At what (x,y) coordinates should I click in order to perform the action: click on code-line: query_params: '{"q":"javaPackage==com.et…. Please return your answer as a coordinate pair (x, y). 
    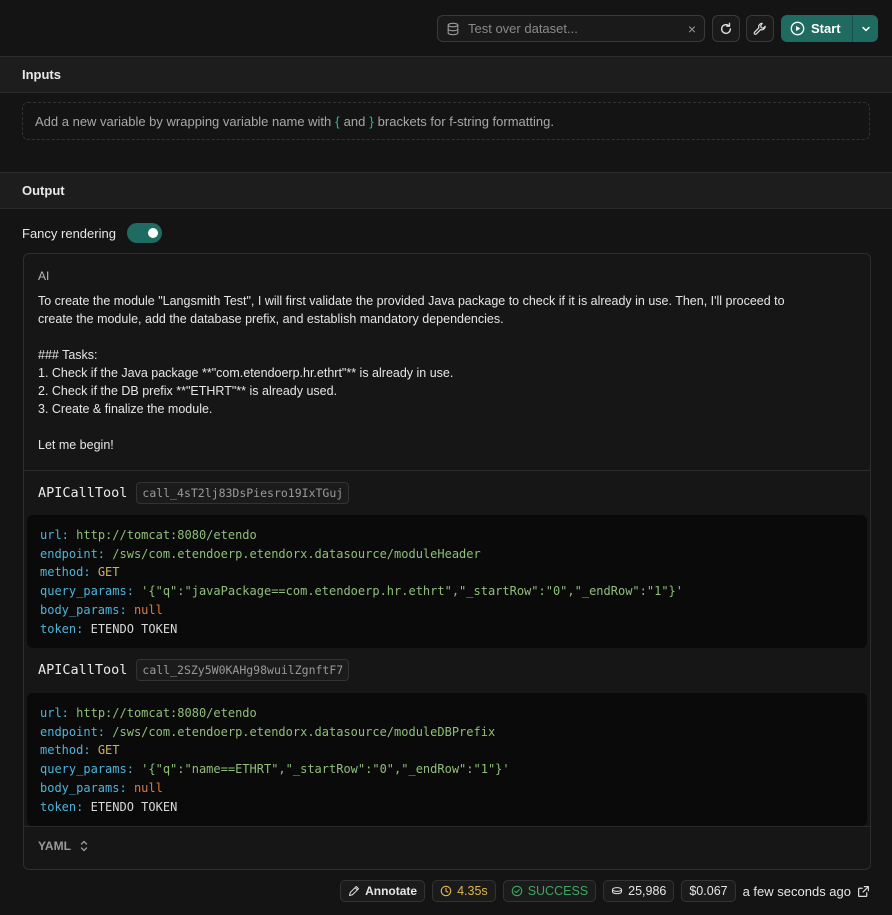
    Looking at the image, I should click on (362, 591).